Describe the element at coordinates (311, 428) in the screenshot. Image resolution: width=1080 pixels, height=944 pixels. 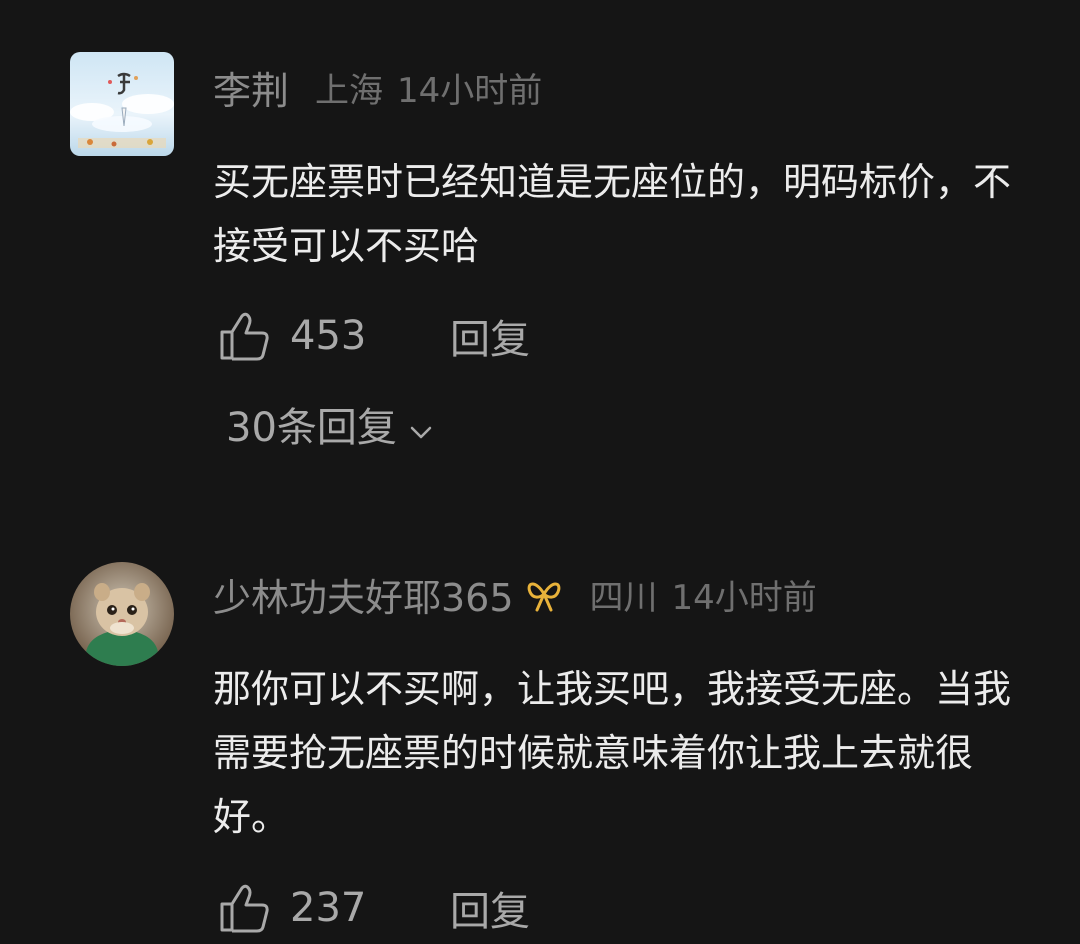
I see `replies-count-label: 30条回复` at that location.